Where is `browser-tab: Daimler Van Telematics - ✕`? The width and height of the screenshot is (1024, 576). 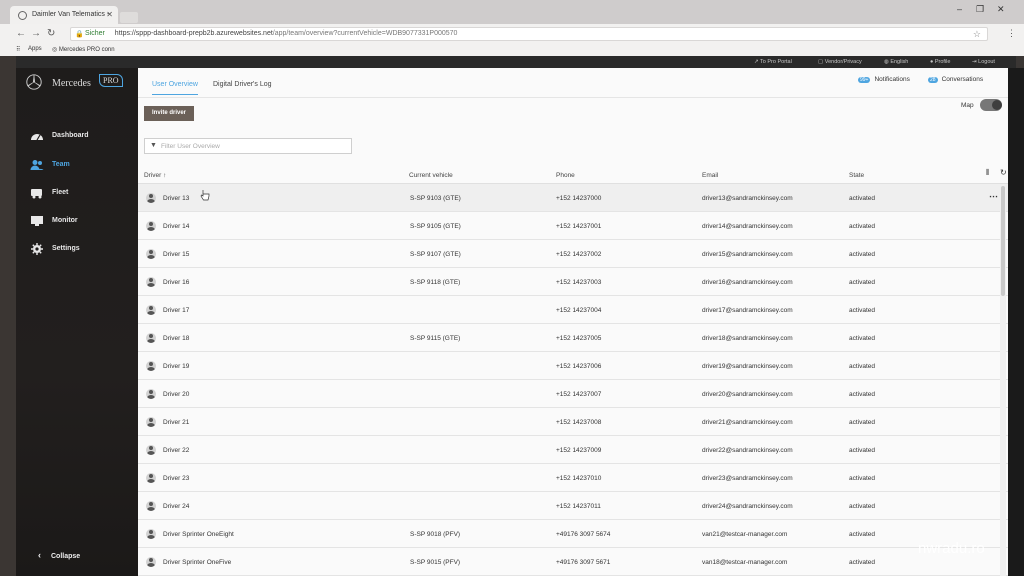 browser-tab: Daimler Van Telematics - ✕ is located at coordinates (64, 15).